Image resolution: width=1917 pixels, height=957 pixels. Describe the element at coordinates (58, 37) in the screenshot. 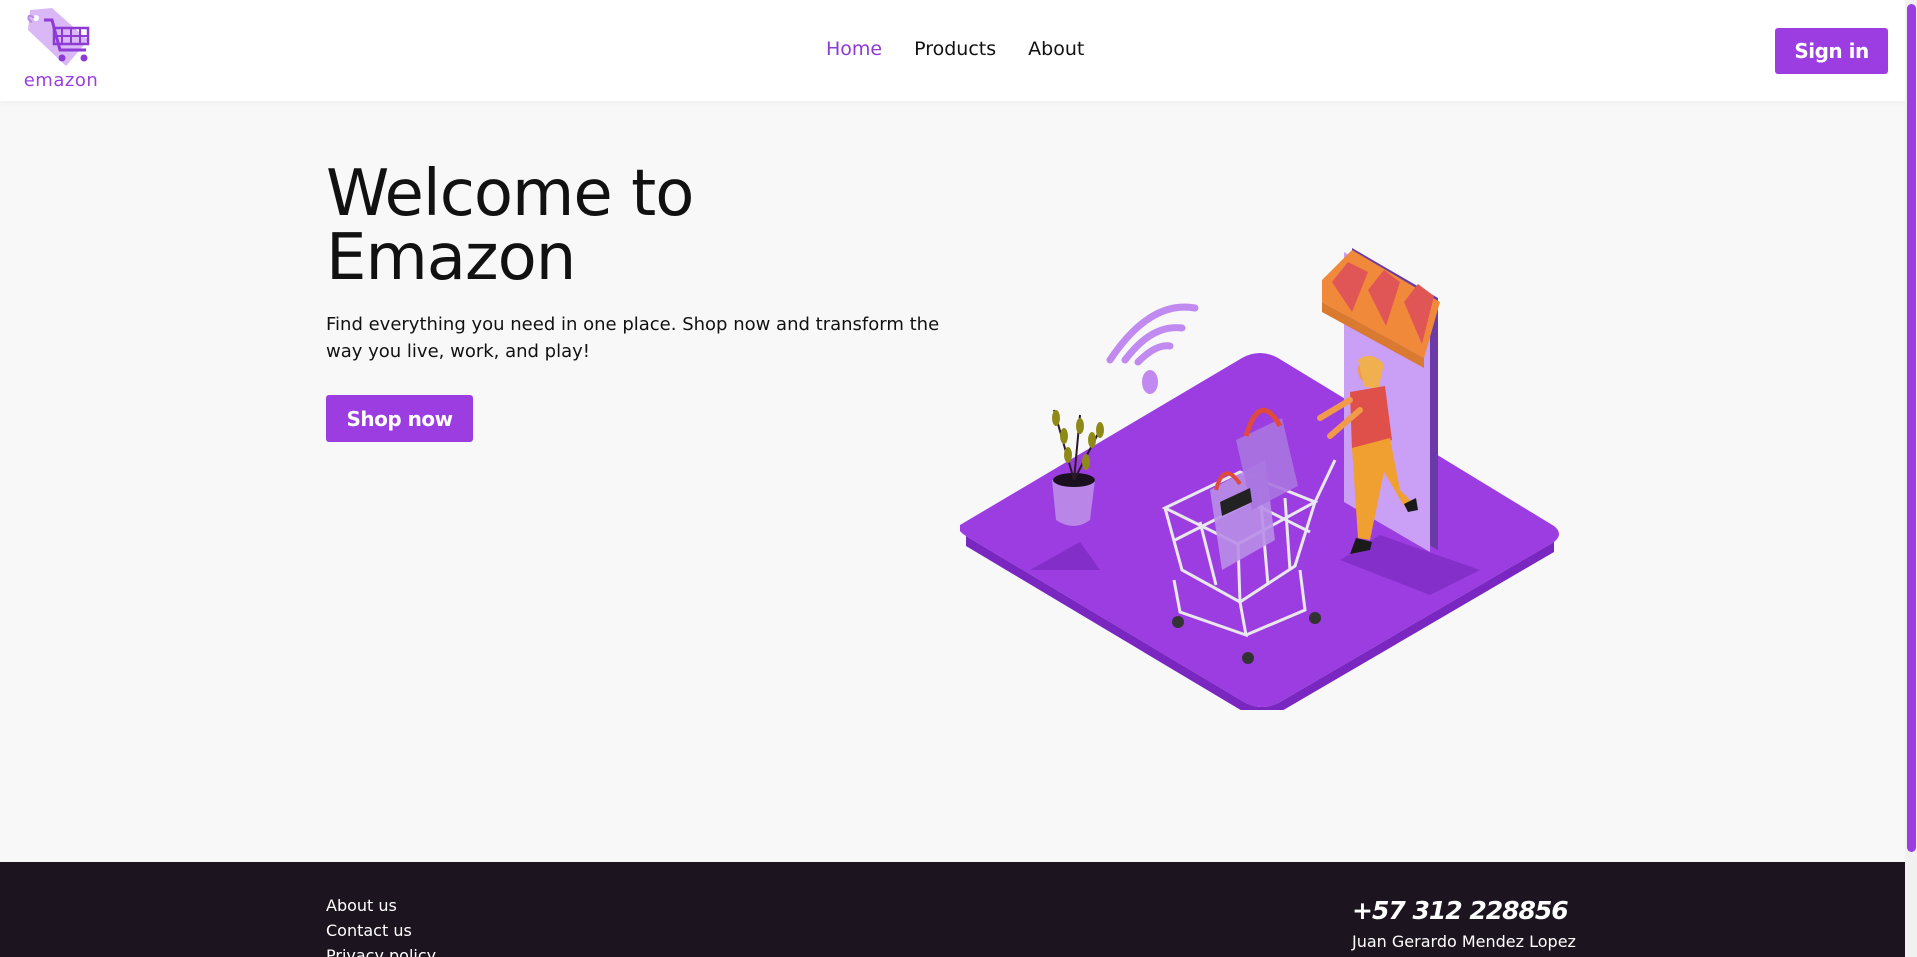

I see `cart-tag-icon` at that location.